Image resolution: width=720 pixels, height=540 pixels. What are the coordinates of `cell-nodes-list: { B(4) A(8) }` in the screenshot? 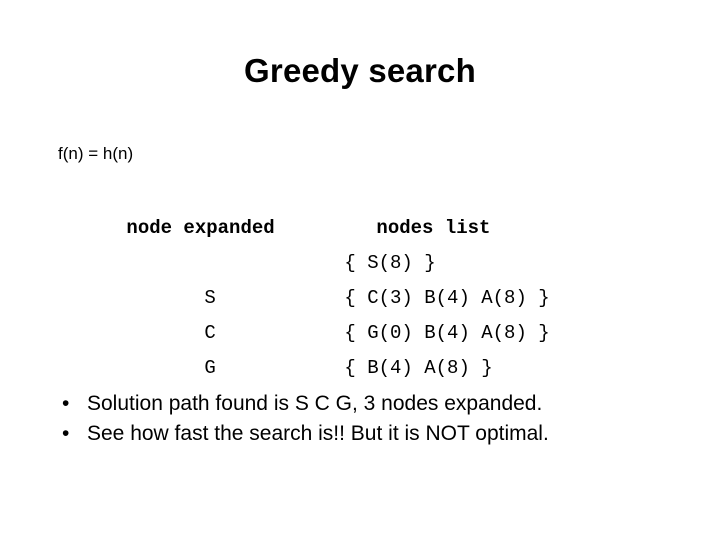 It's located at (418, 368).